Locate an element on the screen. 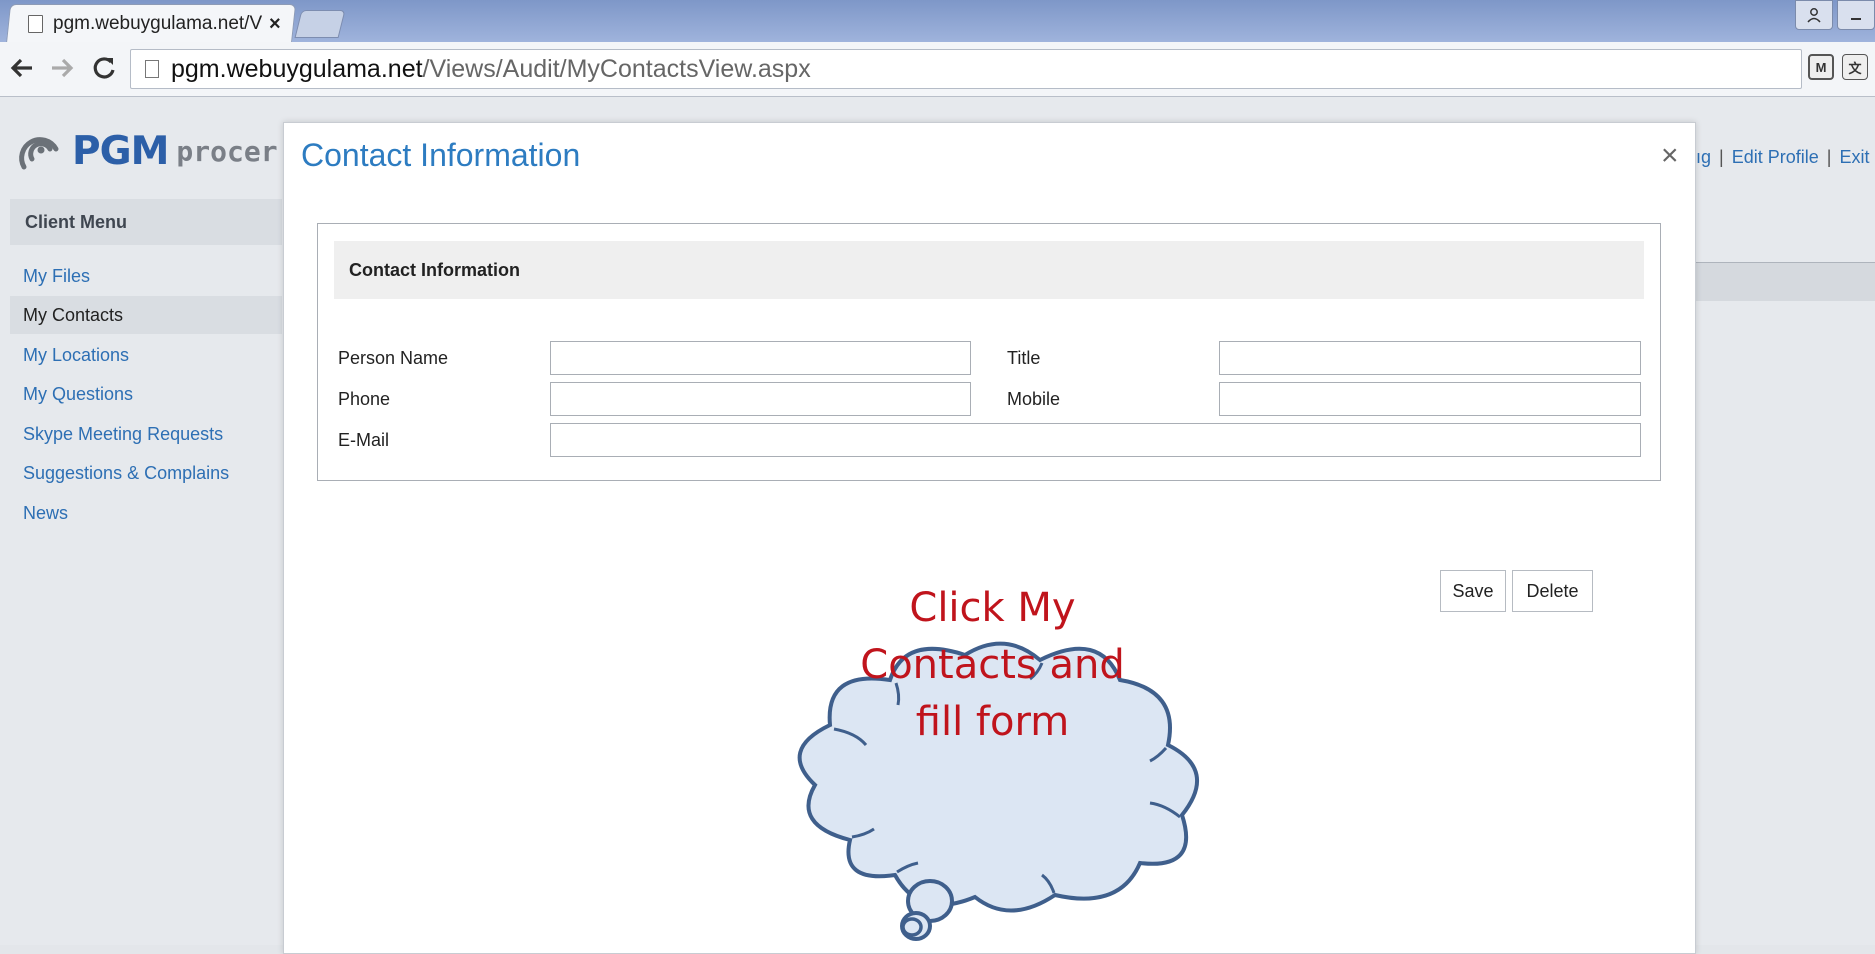 The width and height of the screenshot is (1875, 954). modal-title: Contact Information is located at coordinates (441, 155).